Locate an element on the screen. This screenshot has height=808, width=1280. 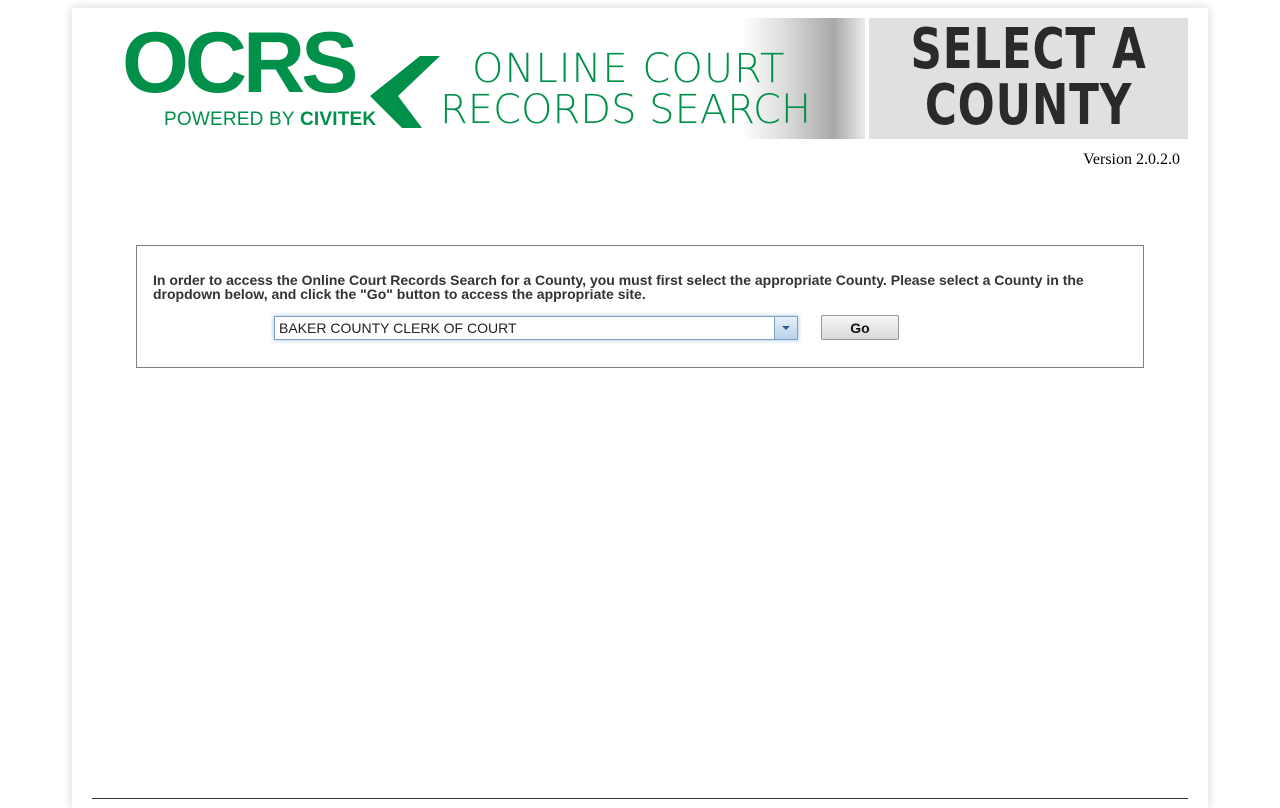
ocrs-logo: OCRS is located at coordinates (240, 64).